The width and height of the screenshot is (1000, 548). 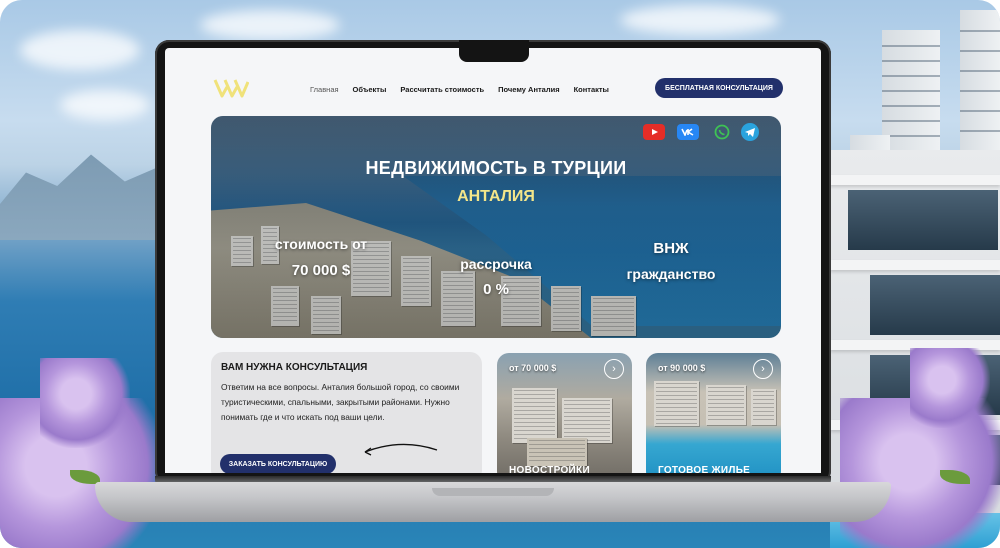 I want to click on card-price: от 70 000 $, so click(x=533, y=368).